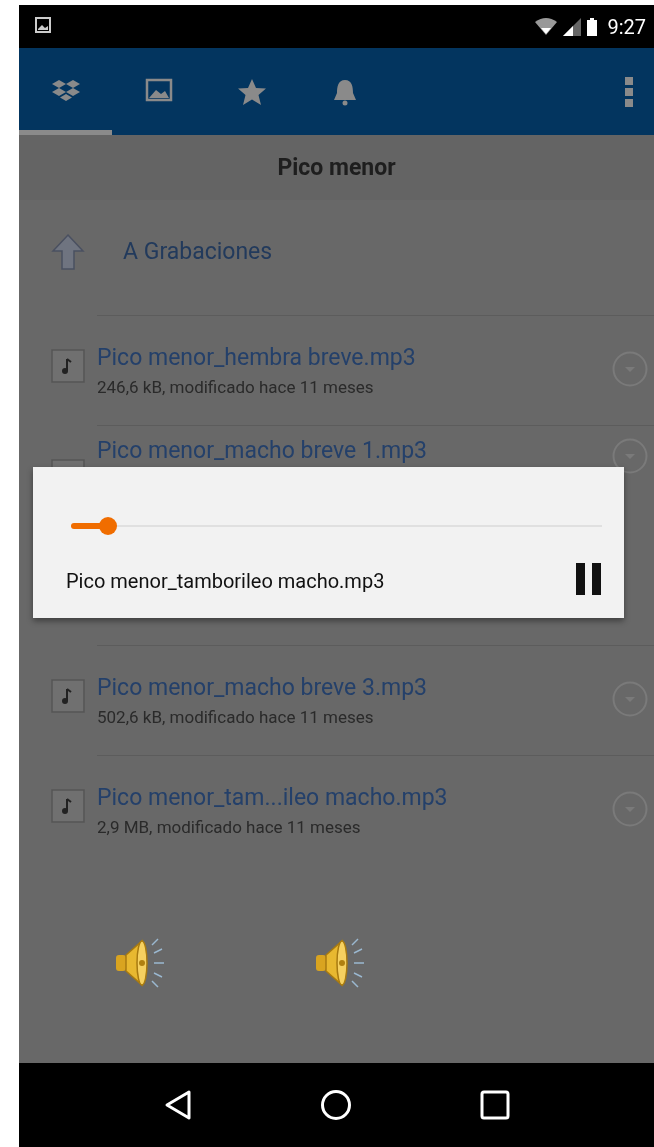 This screenshot has width=654, height=1147. I want to click on pause-icon, so click(589, 579).